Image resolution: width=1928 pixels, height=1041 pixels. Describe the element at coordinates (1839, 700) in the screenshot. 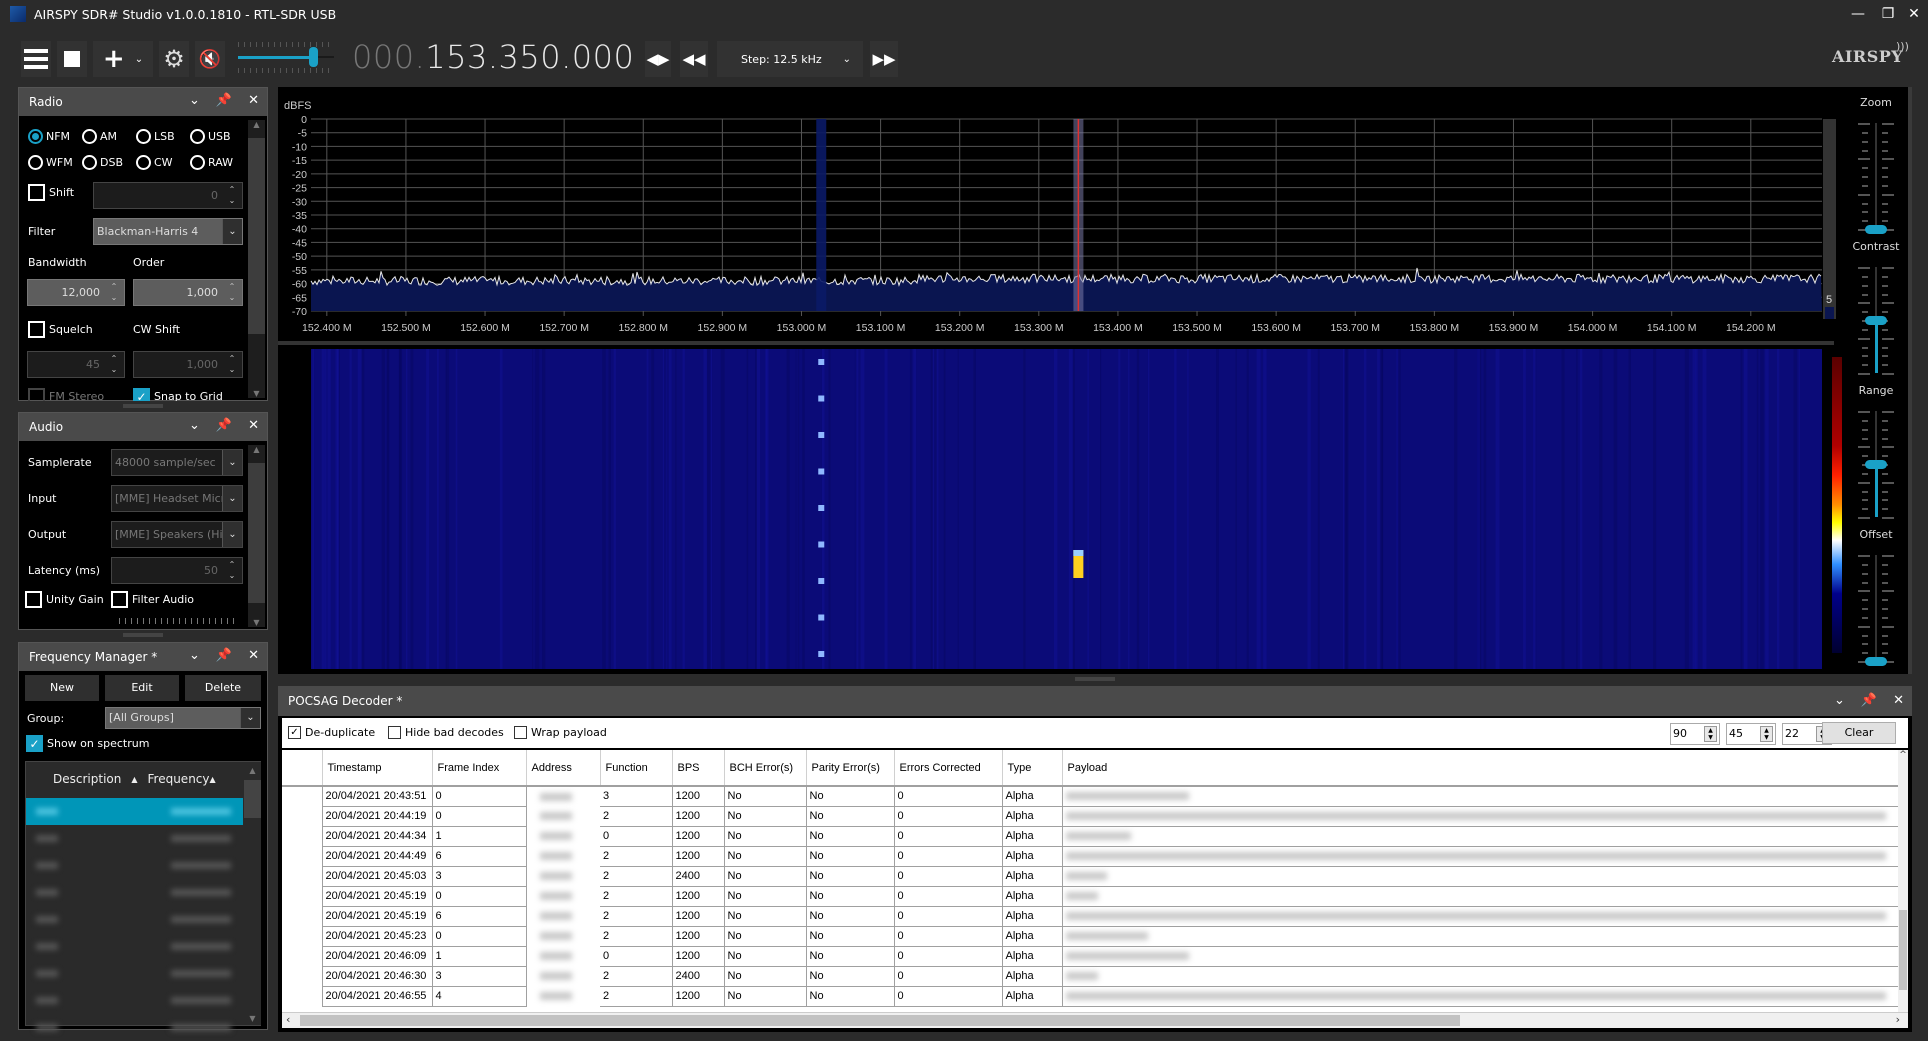

I see `collapse-icon: ⌄` at that location.